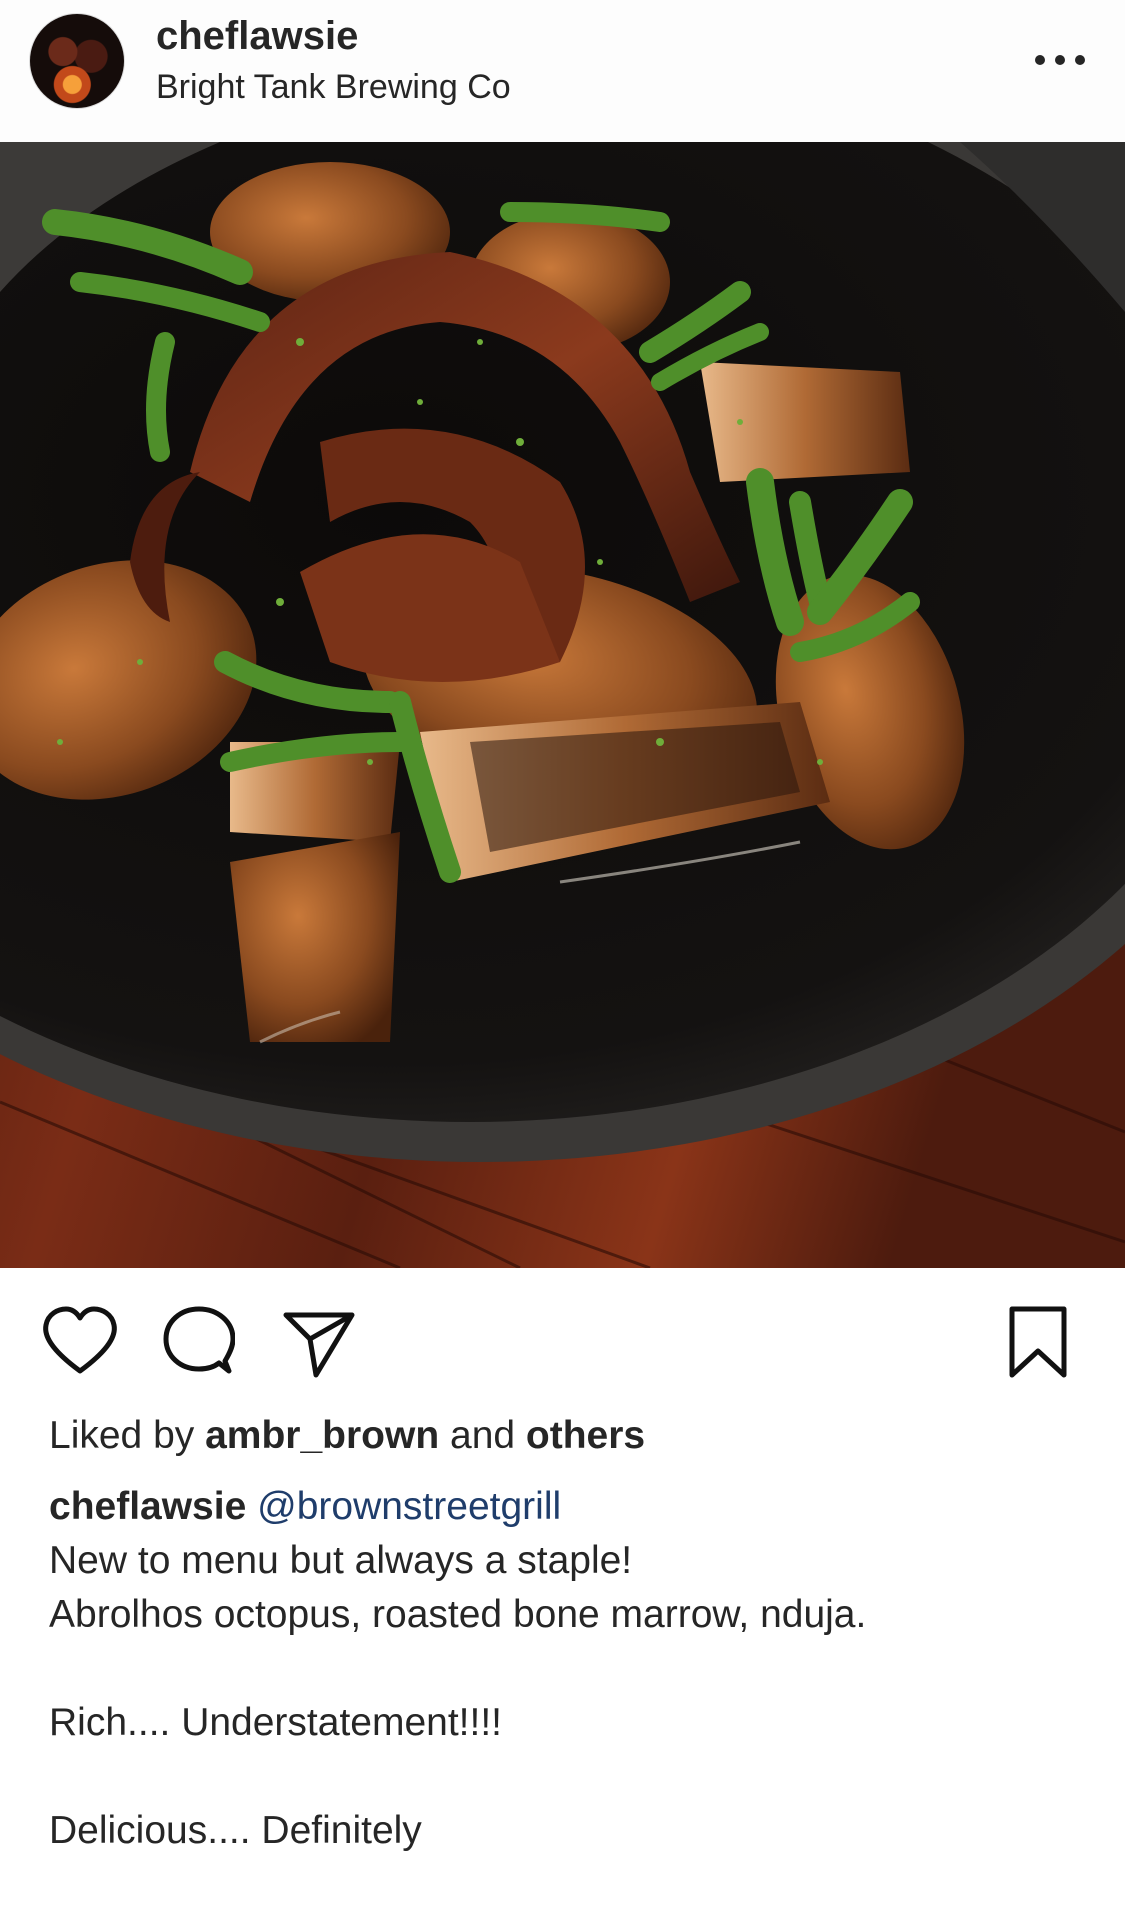  Describe the element at coordinates (562, 1338) in the screenshot. I see `post-actions-bar` at that location.